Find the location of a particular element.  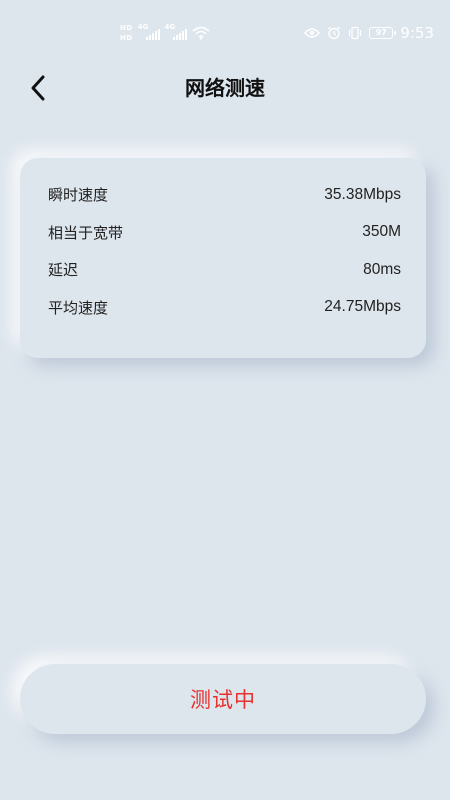

test-status-label: 测试中 is located at coordinates (223, 700).